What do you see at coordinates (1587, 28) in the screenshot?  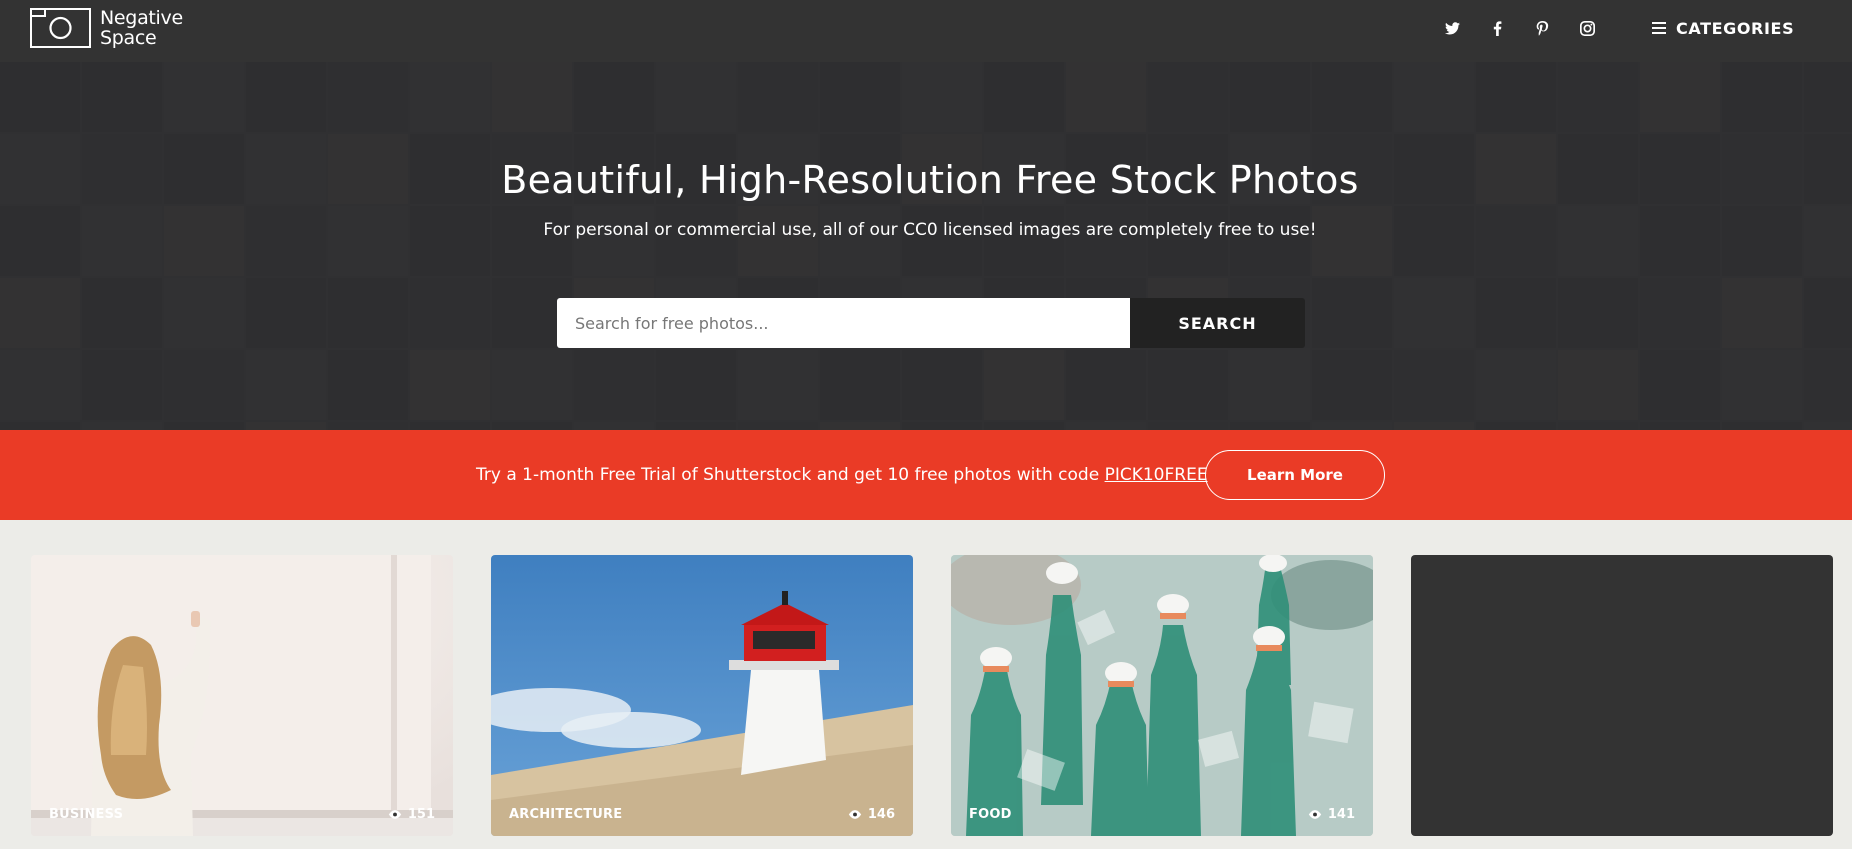 I see `instagram-icon` at bounding box center [1587, 28].